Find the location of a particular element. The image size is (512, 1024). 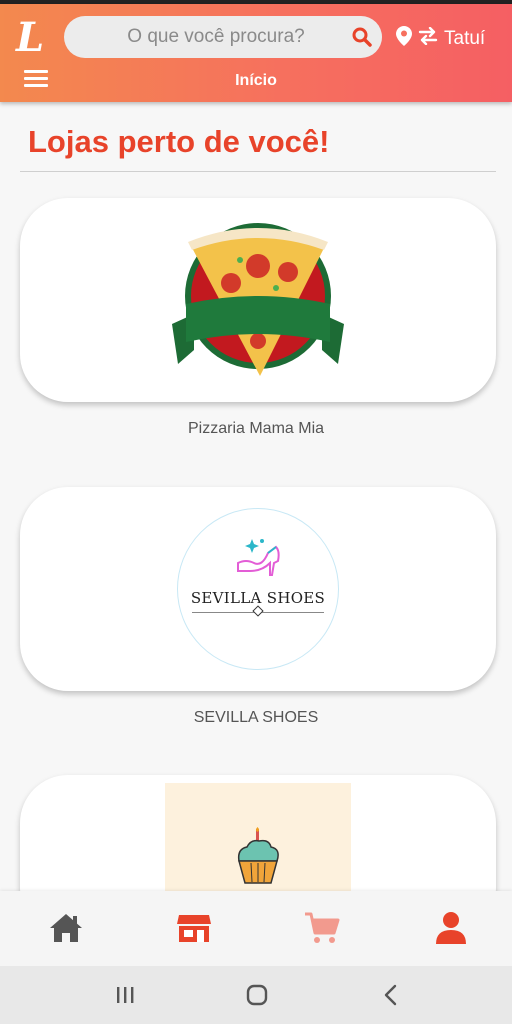

system-navigation-bar is located at coordinates (256, 995).